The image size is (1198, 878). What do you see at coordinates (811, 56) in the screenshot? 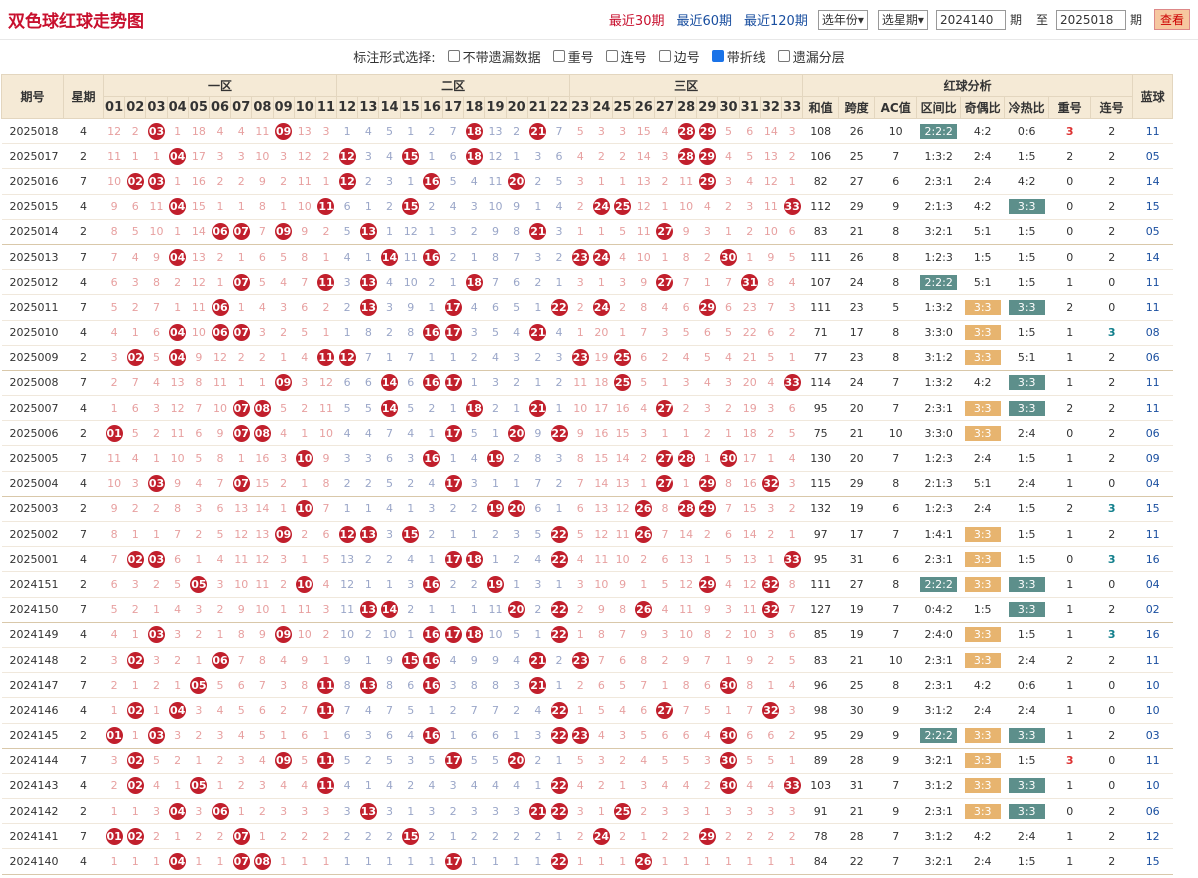
I see `option-5: 遗漏分层` at bounding box center [811, 56].